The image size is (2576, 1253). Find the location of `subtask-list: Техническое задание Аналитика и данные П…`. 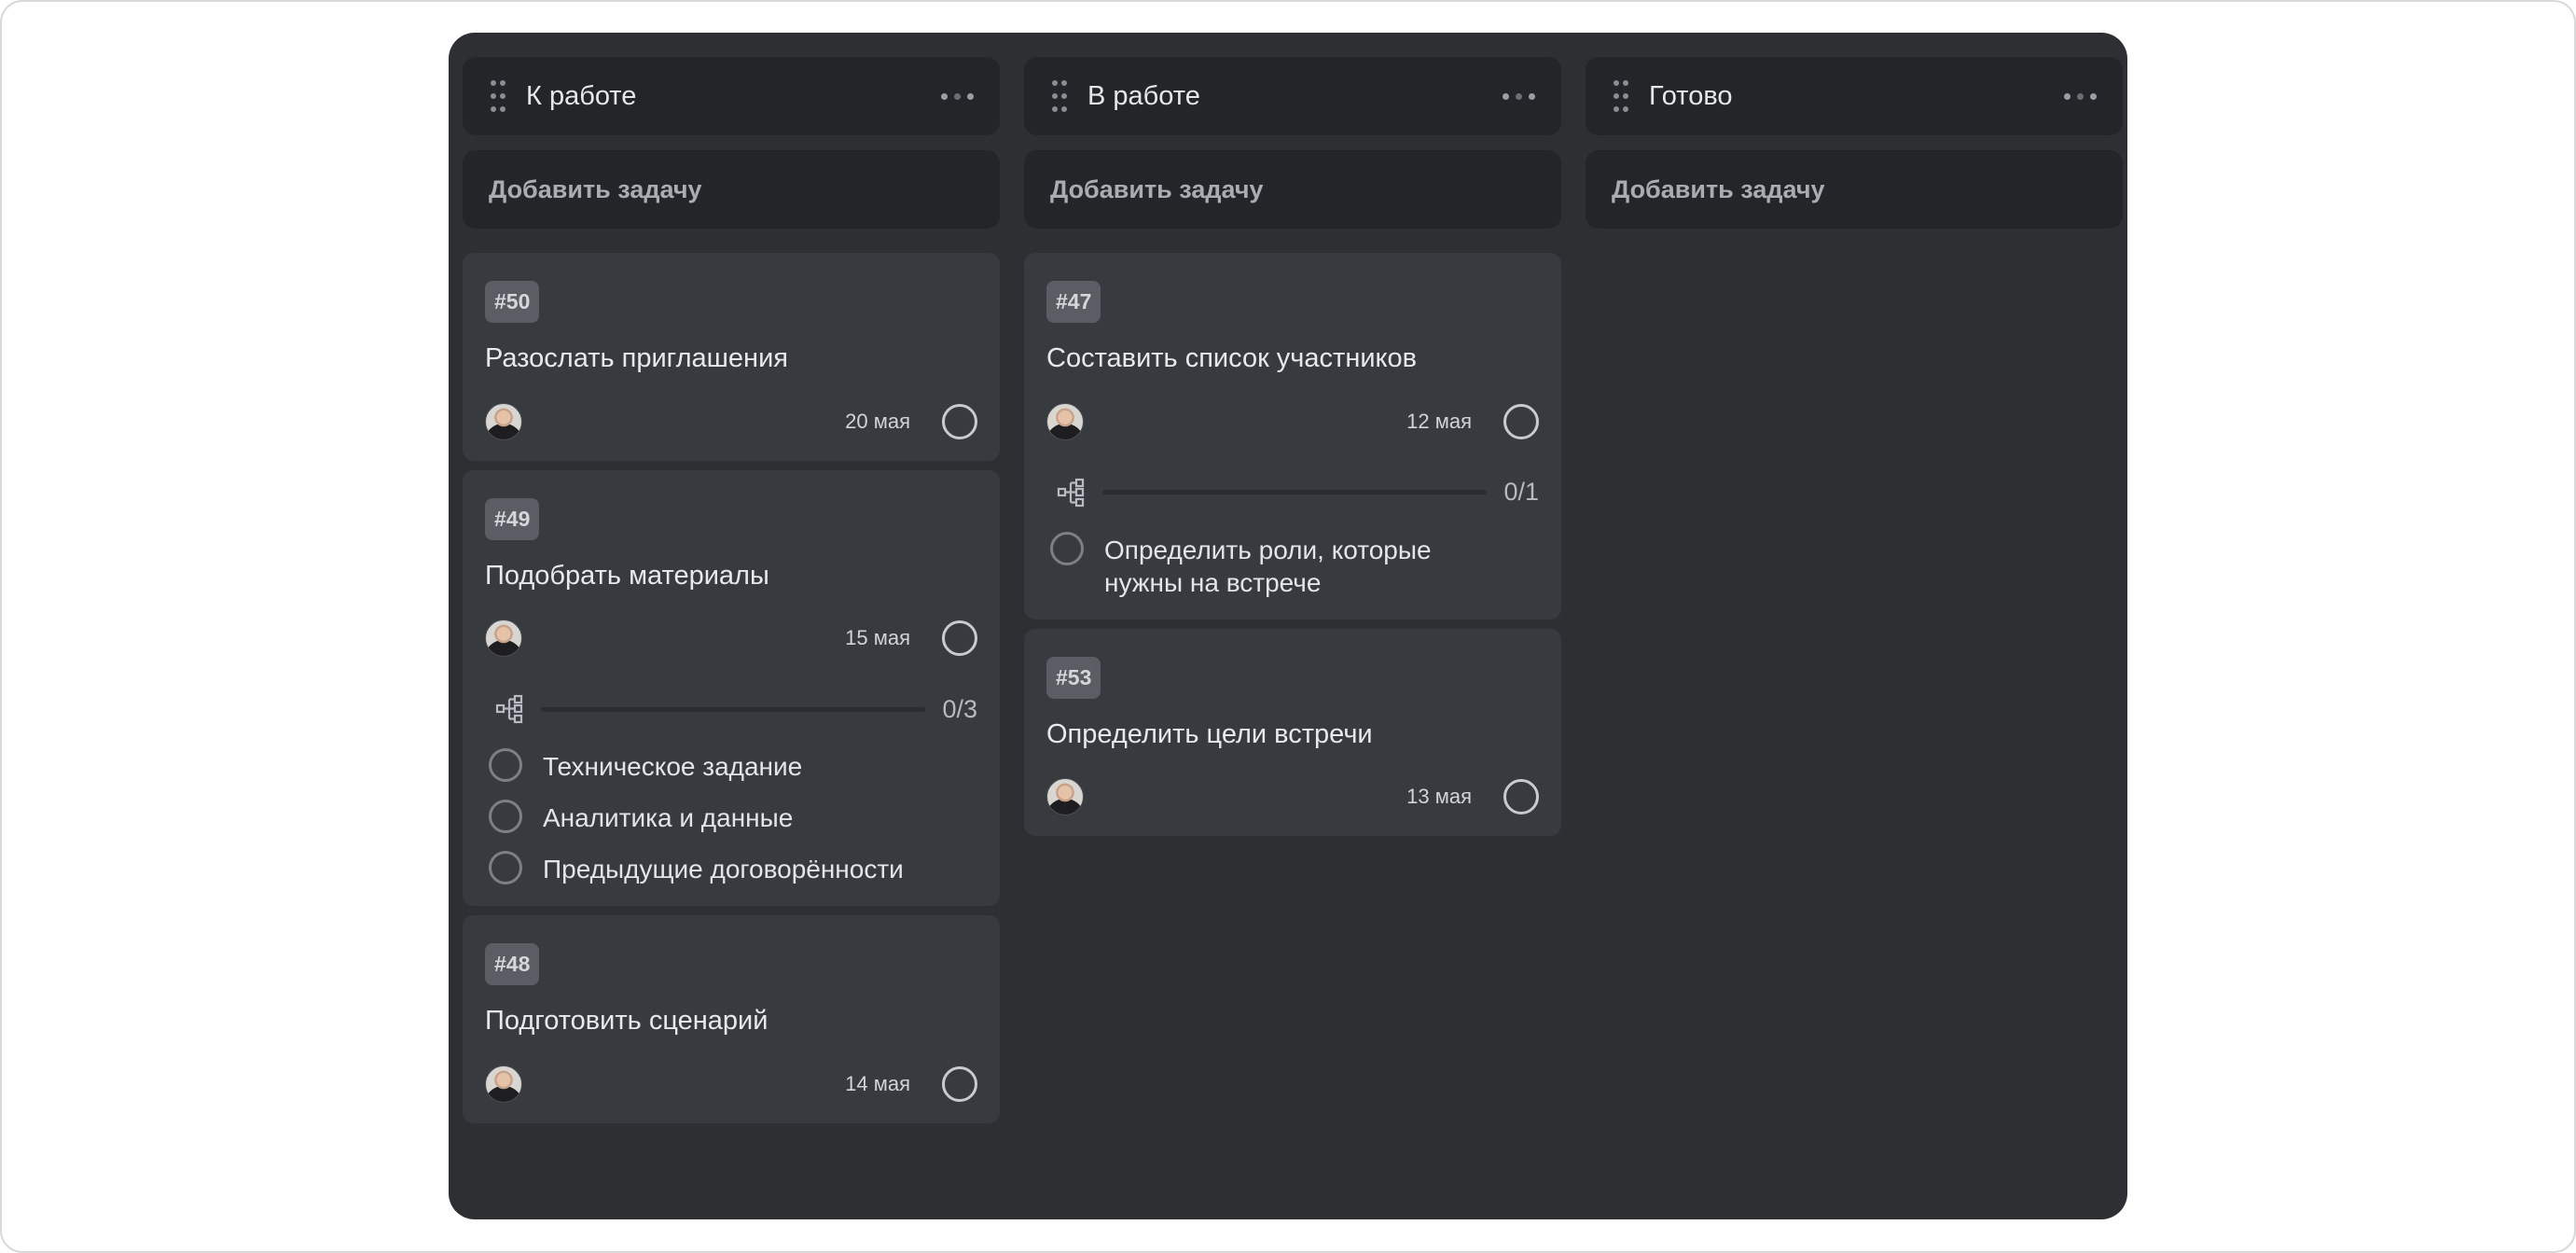

subtask-list: Техническое задание Аналитика и данные П… is located at coordinates (731, 816).